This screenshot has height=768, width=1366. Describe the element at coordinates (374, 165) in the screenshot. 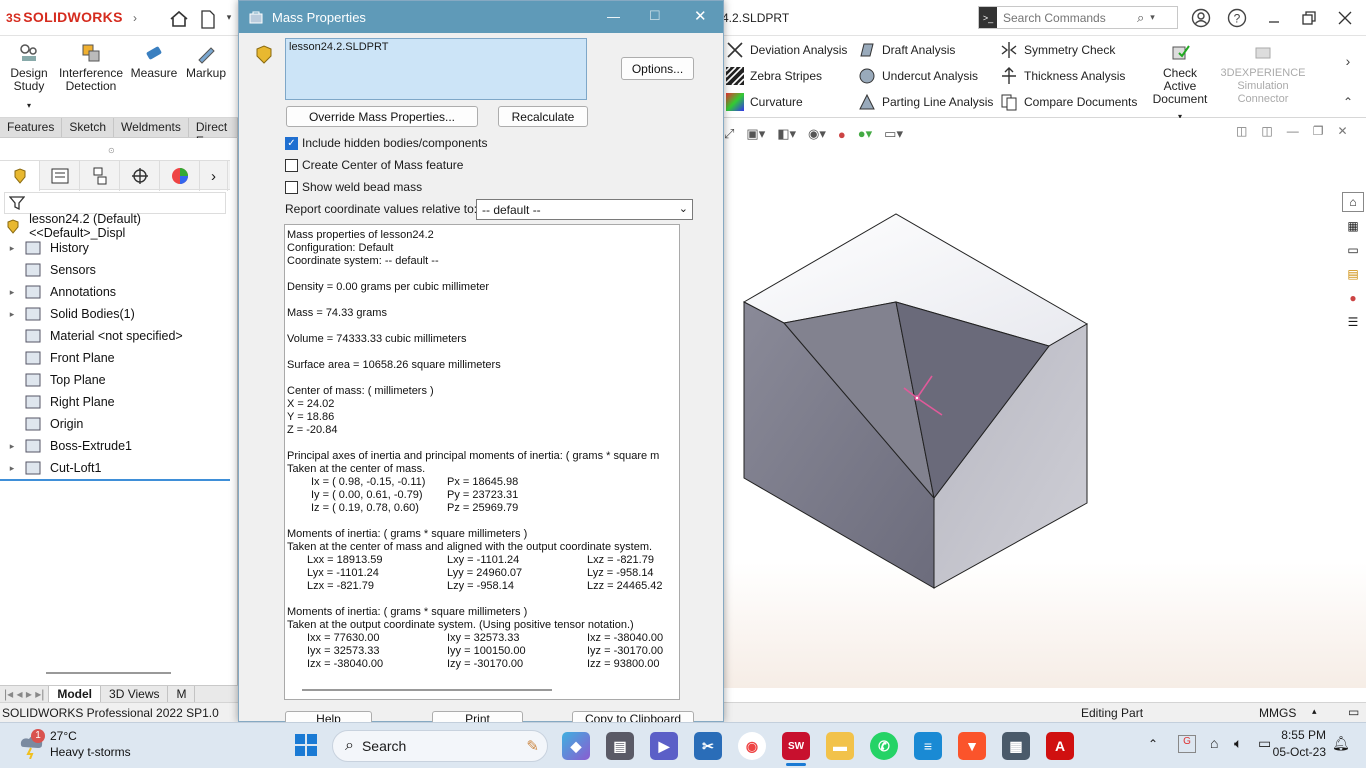

I see `create-com-checkbox: Create Center of Mass feature` at that location.